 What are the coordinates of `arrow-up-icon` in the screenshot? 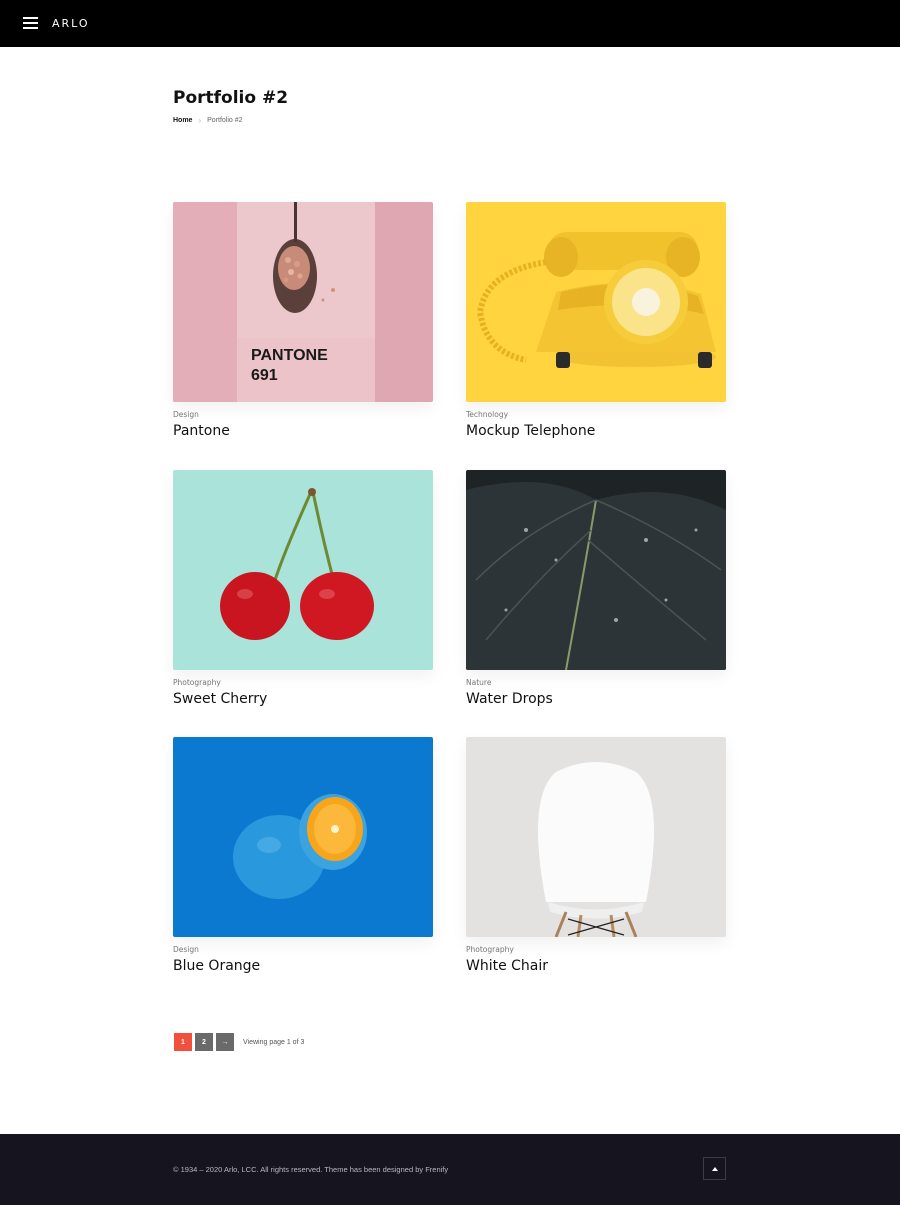 It's located at (714, 1168).